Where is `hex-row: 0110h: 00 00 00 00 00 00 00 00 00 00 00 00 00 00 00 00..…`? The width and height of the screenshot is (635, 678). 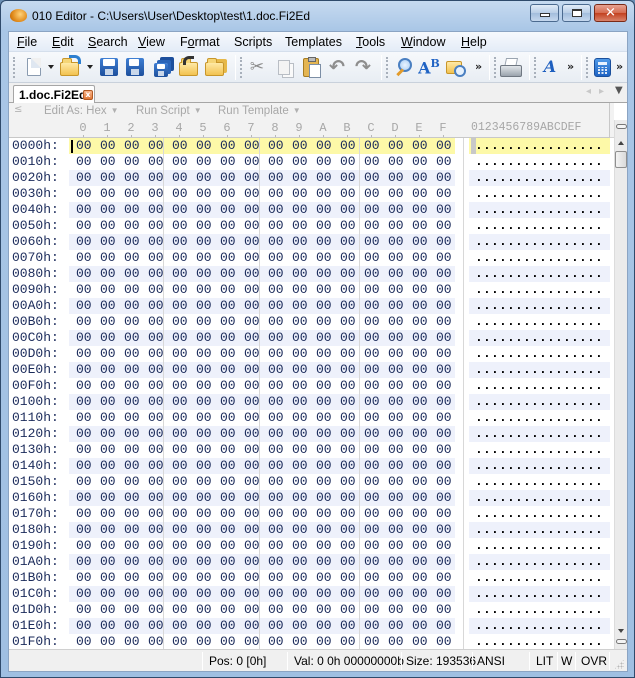 hex-row: 0110h: 00 00 00 00 00 00 00 00 00 00 00 00 00 00 00 00..… is located at coordinates (309, 418).